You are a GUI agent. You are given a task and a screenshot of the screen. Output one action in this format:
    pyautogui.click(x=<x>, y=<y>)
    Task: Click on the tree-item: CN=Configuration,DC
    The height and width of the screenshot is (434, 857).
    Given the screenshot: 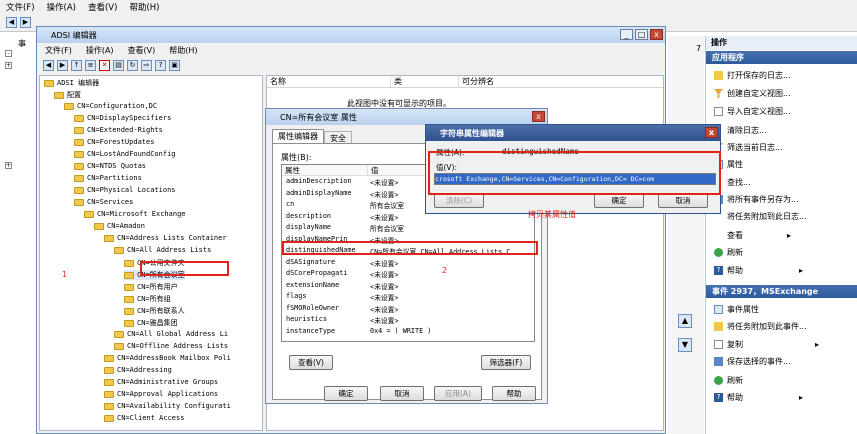 What is the action you would take?
    pyautogui.click(x=110, y=106)
    